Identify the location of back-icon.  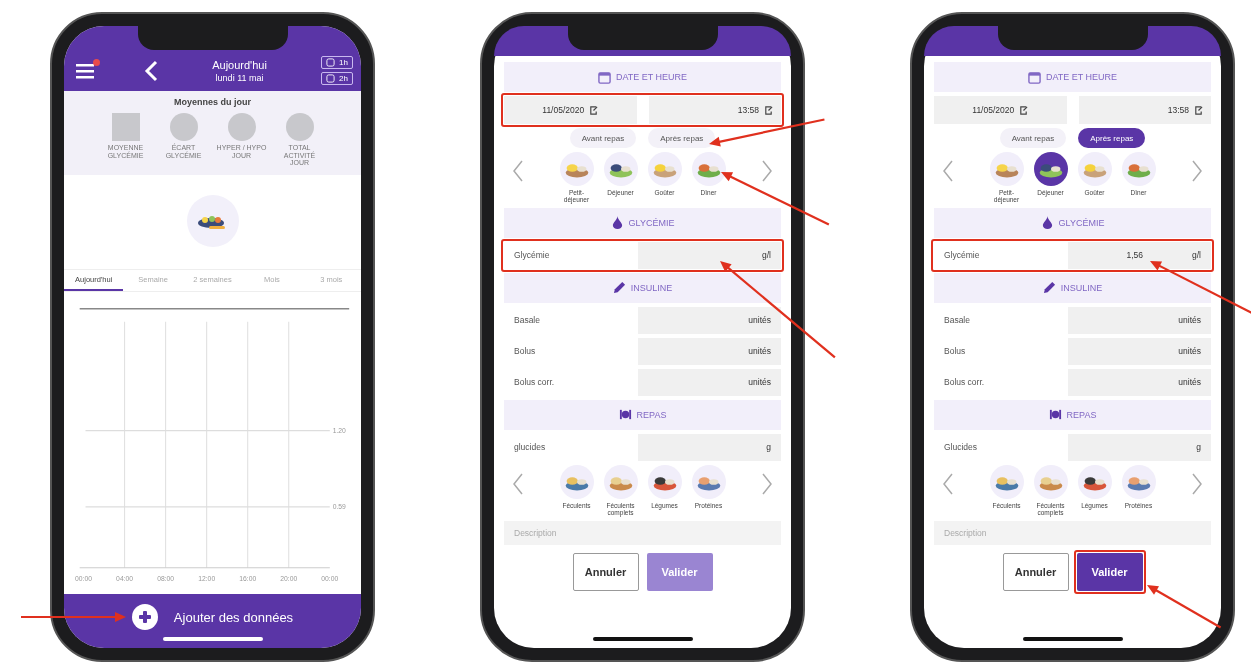
(151, 70).